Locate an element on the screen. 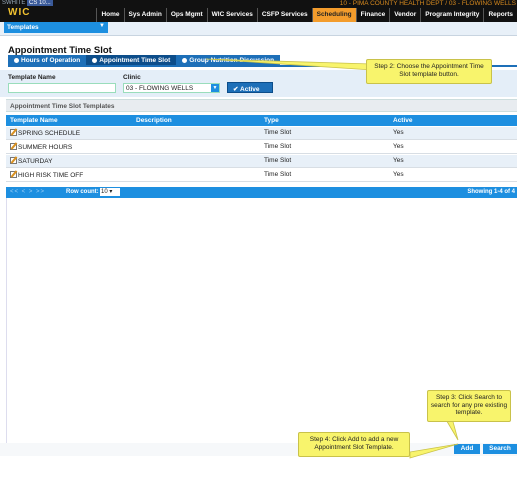  tab-hours-of-operation: Hours of Operation is located at coordinates (47, 60).